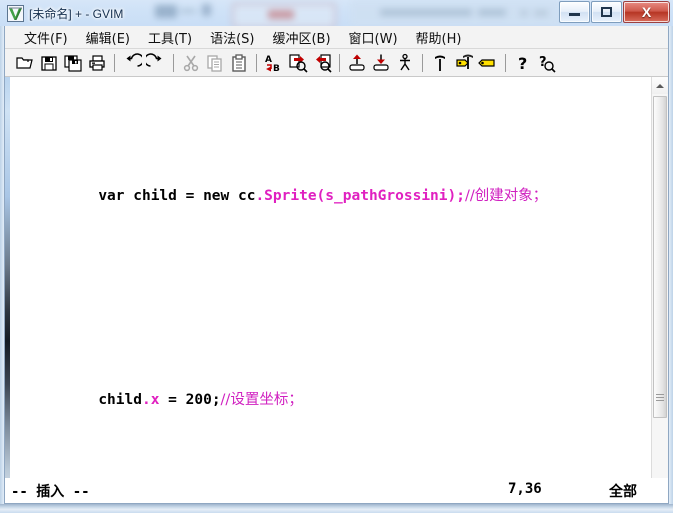  I want to click on status-scroll: 全部, so click(623, 492).